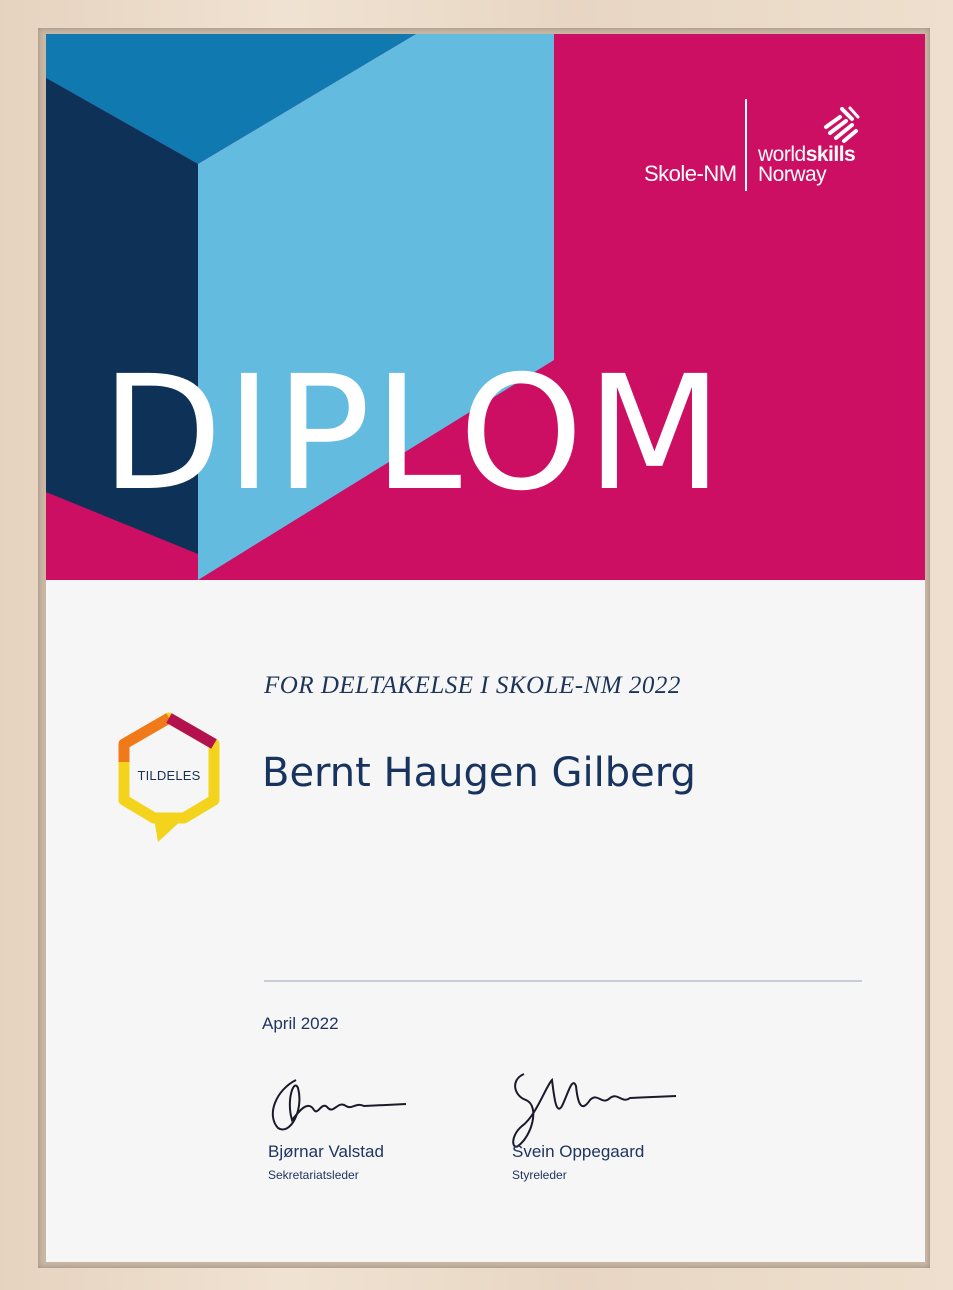  I want to click on signatory-role: Styreleder, so click(539, 1175).